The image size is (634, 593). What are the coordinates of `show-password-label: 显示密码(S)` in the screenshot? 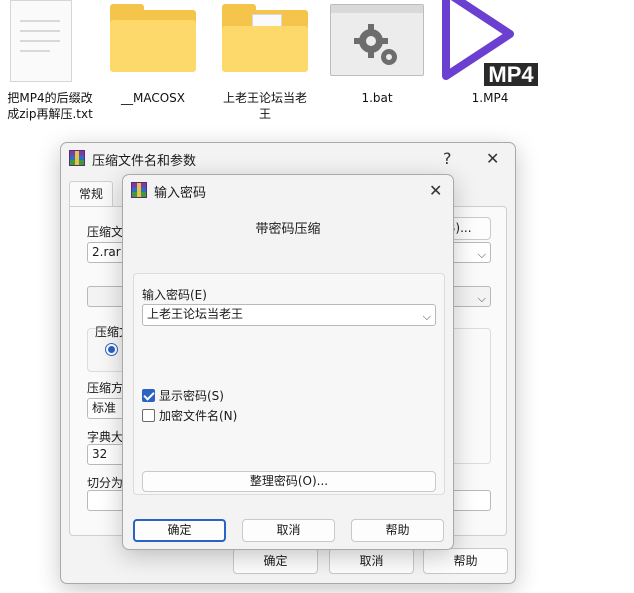 It's located at (191, 396).